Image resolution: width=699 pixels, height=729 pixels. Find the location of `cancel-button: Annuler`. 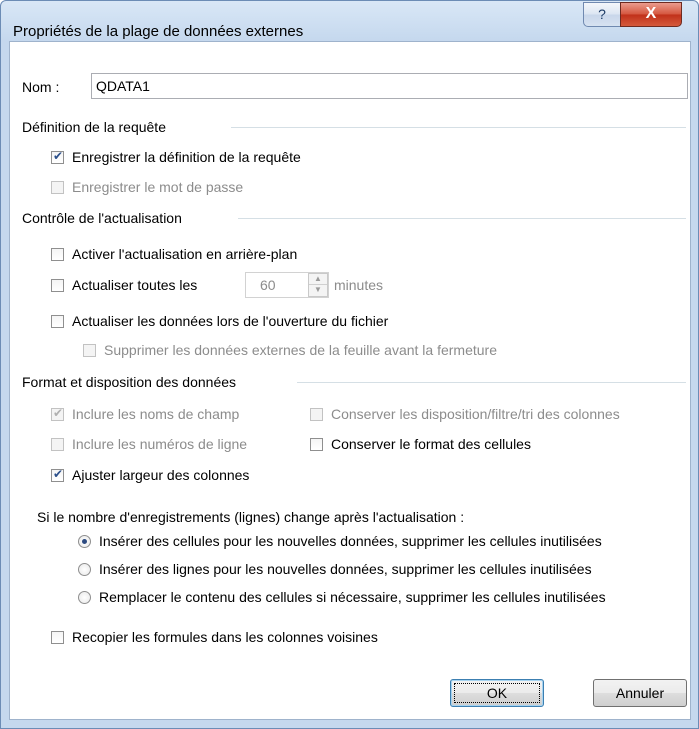

cancel-button: Annuler is located at coordinates (640, 693).